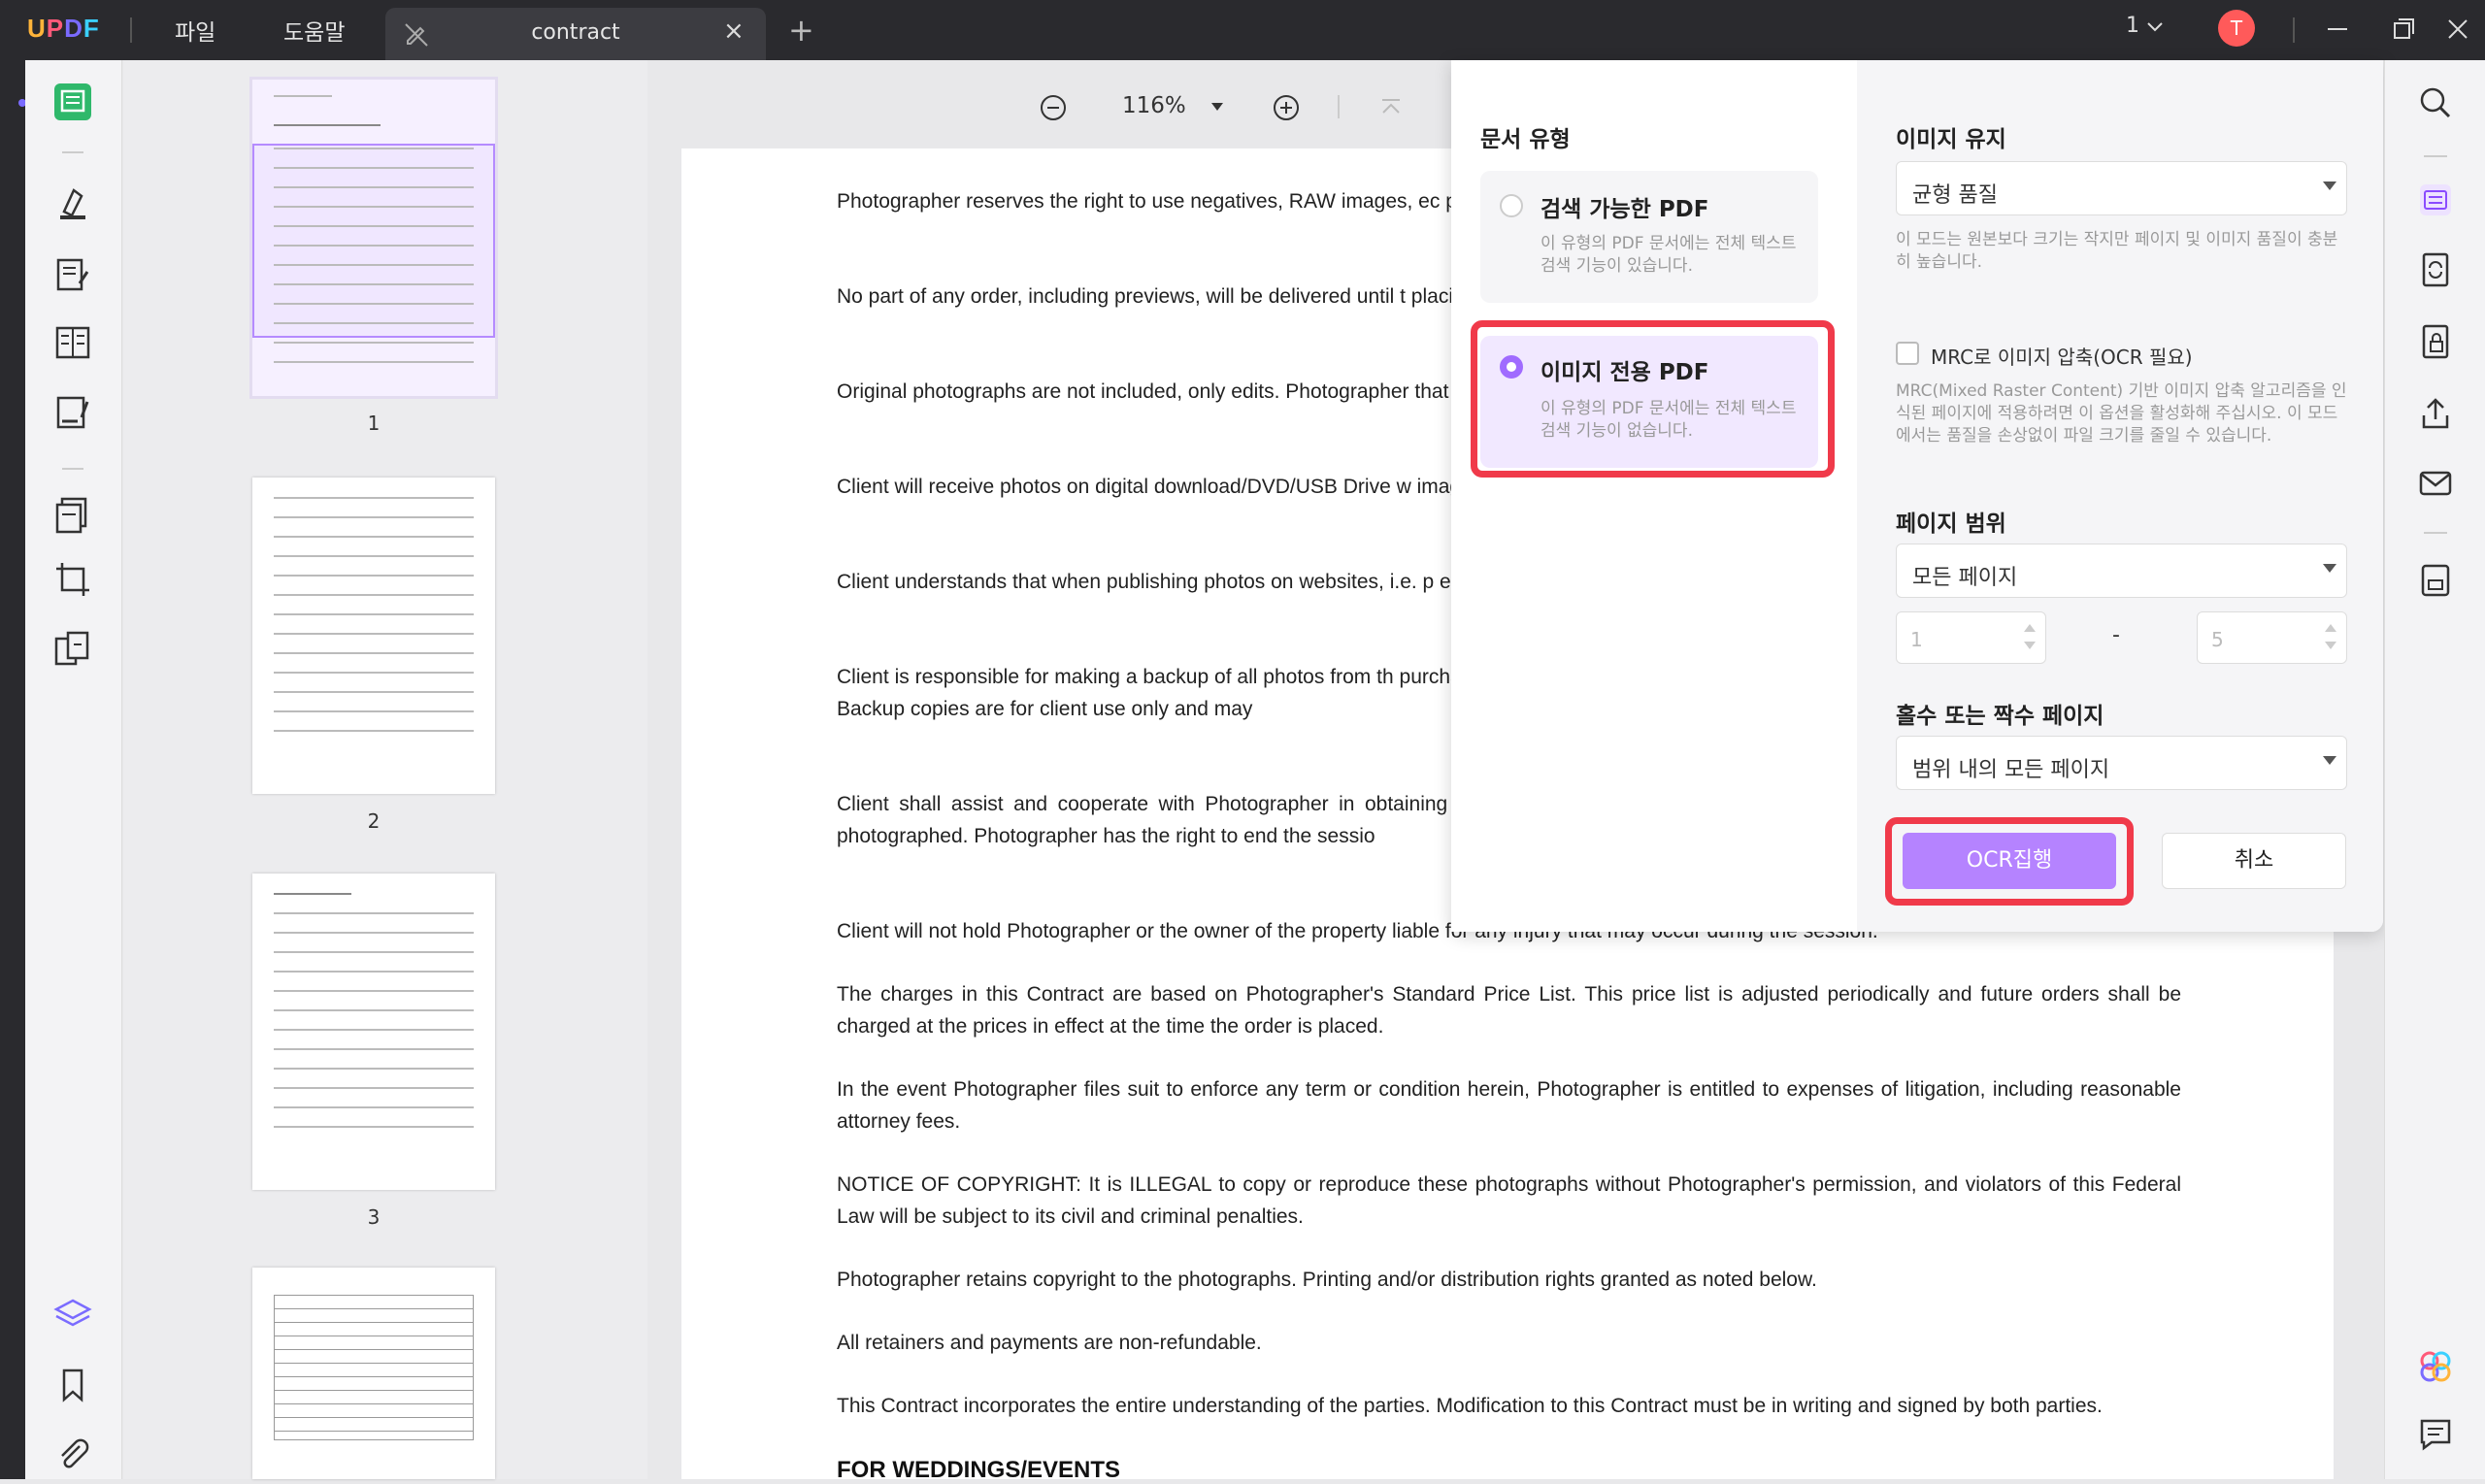 Image resolution: width=2485 pixels, height=1484 pixels. Describe the element at coordinates (2435, 200) in the screenshot. I see `ocr-icon` at that location.